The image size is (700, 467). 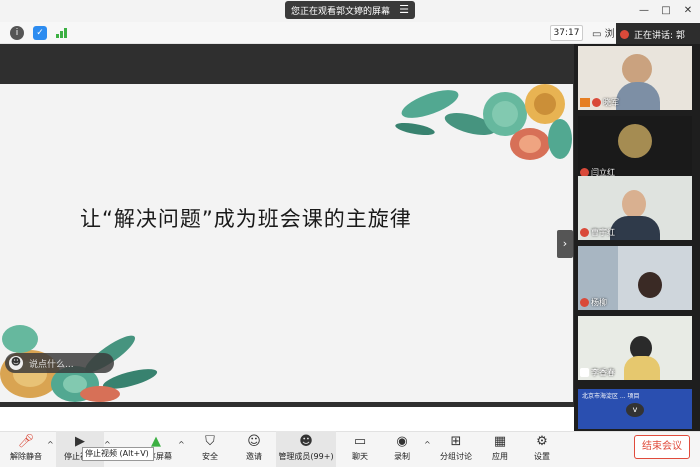 What do you see at coordinates (604, 33) in the screenshot?
I see `view-toggle: ▭ 浏` at bounding box center [604, 33].